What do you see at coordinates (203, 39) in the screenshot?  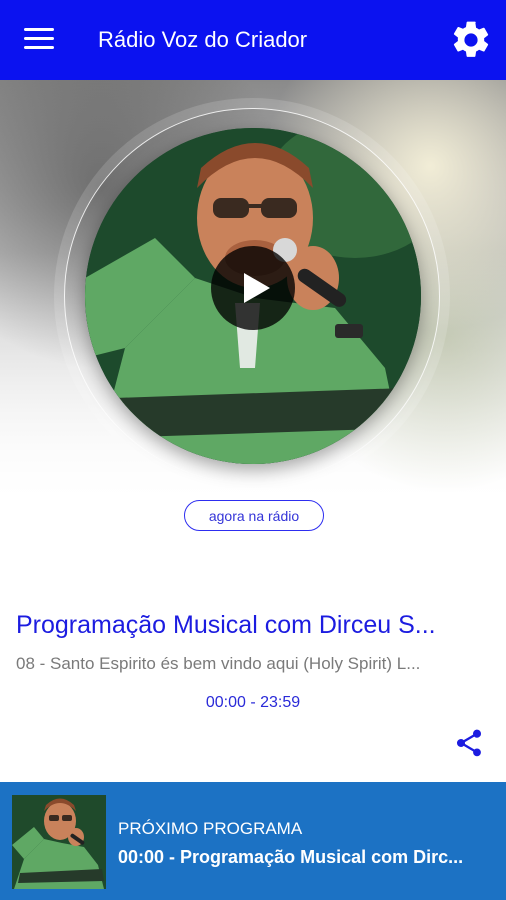 I see `app-title: Rádio Voz do Criador` at bounding box center [203, 39].